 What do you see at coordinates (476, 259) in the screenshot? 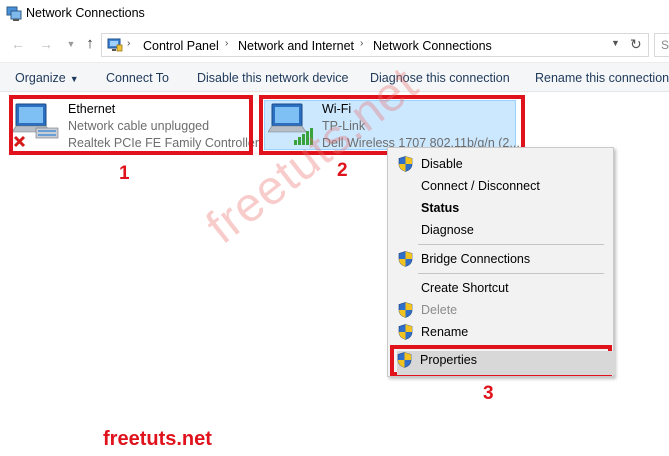
I see `menu-item-label: Bridge Connections` at bounding box center [476, 259].